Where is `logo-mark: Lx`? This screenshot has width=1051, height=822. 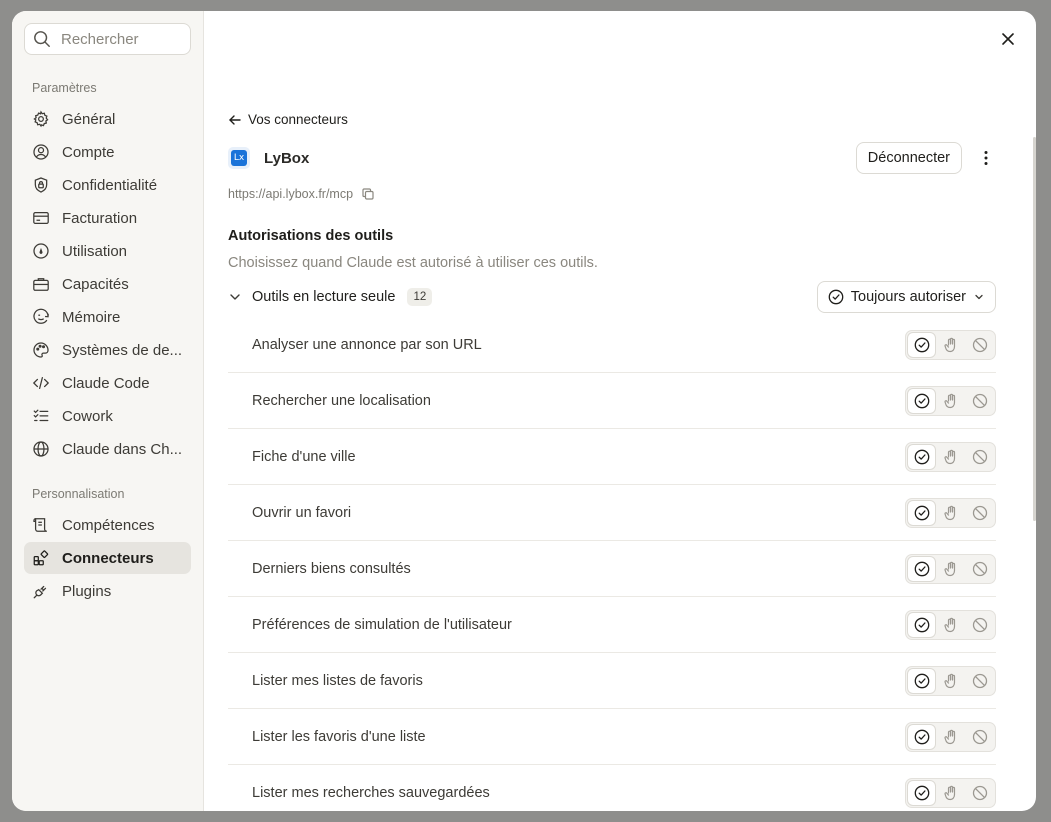
logo-mark: Lx is located at coordinates (239, 158).